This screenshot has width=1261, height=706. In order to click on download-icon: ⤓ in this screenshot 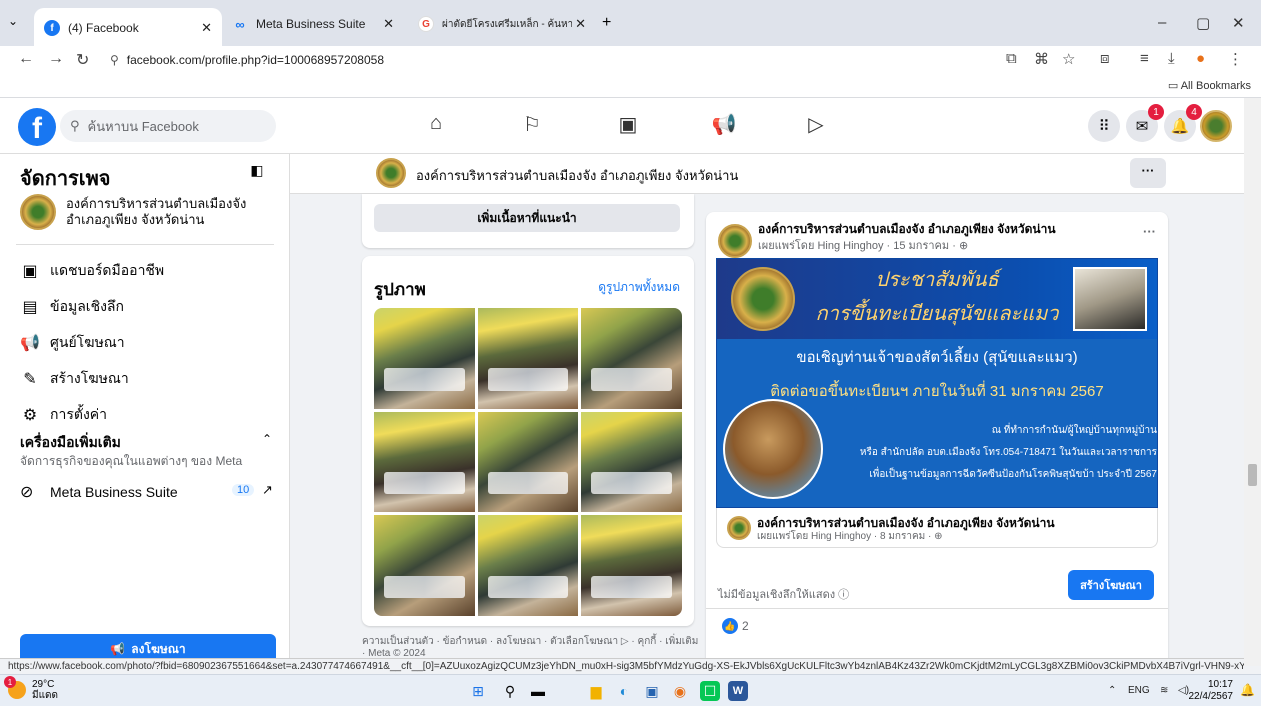, I will do `click(1171, 58)`.